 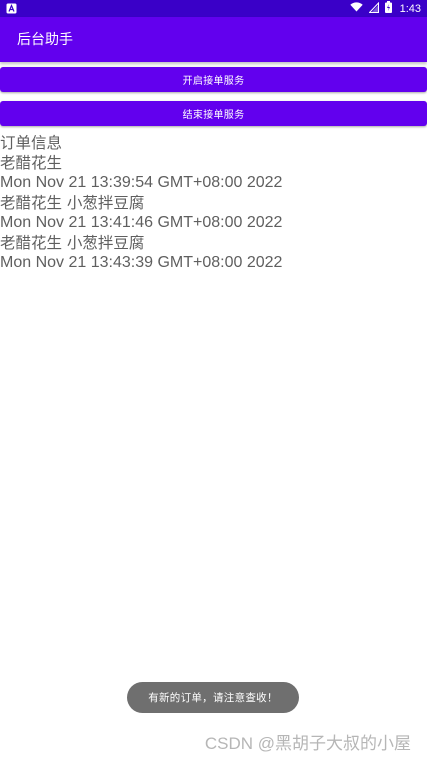 What do you see at coordinates (307, 743) in the screenshot?
I see `watermark: CSDN @黑胡子大叔的小屋` at bounding box center [307, 743].